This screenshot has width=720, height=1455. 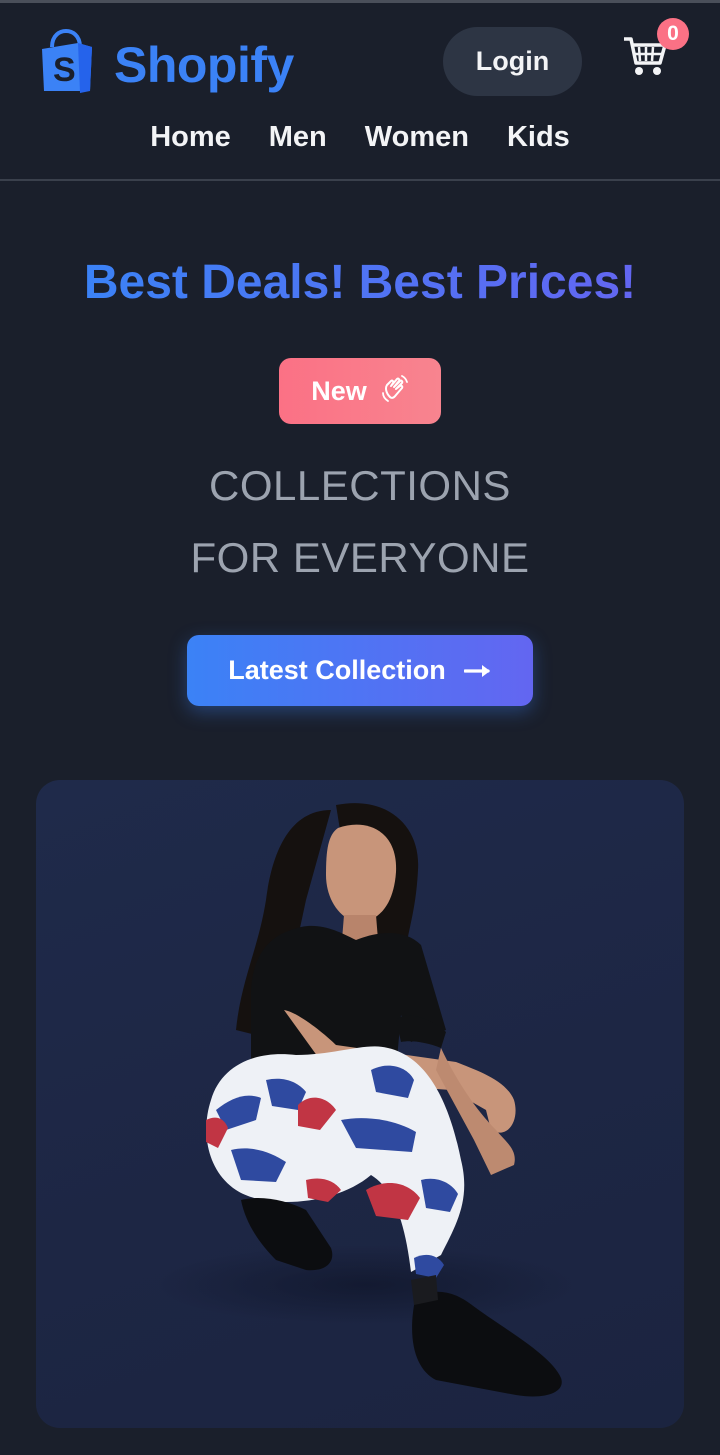 I want to click on login-button: Login, so click(x=512, y=61).